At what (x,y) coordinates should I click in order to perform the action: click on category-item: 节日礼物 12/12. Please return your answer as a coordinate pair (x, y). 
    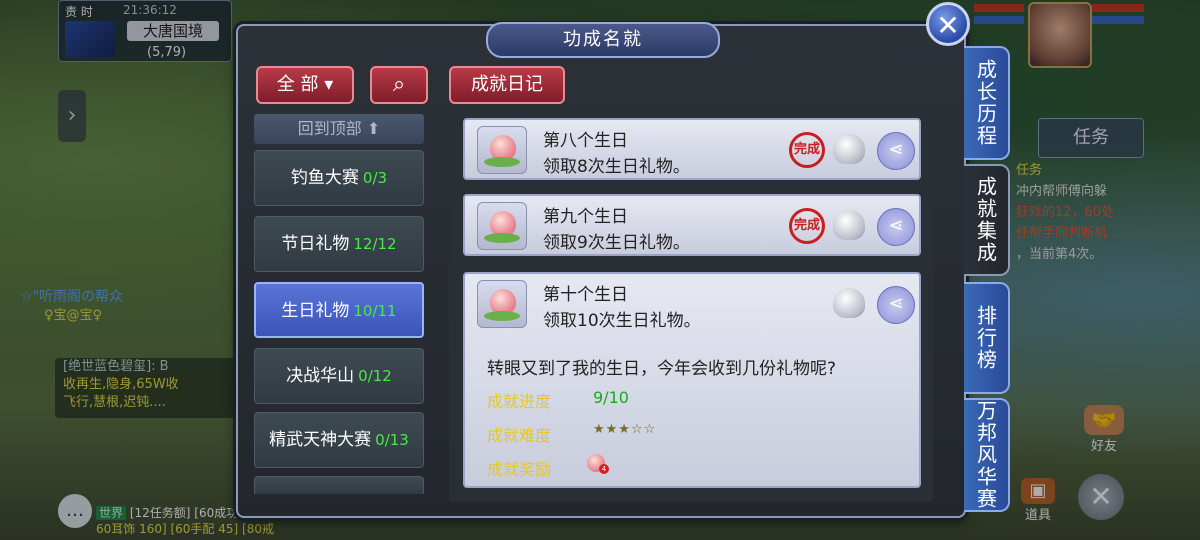
    Looking at the image, I should click on (339, 244).